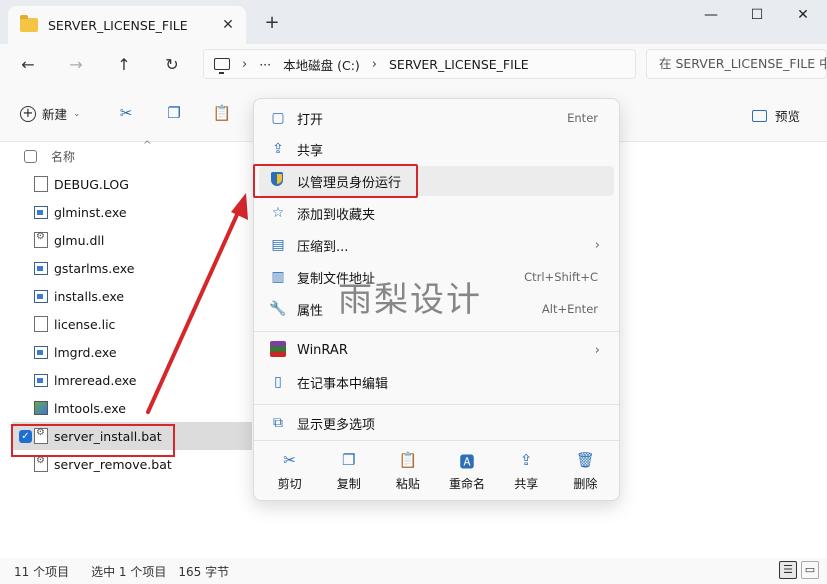  I want to click on menu-item-shortcut: Alt+Enter, so click(569, 309).